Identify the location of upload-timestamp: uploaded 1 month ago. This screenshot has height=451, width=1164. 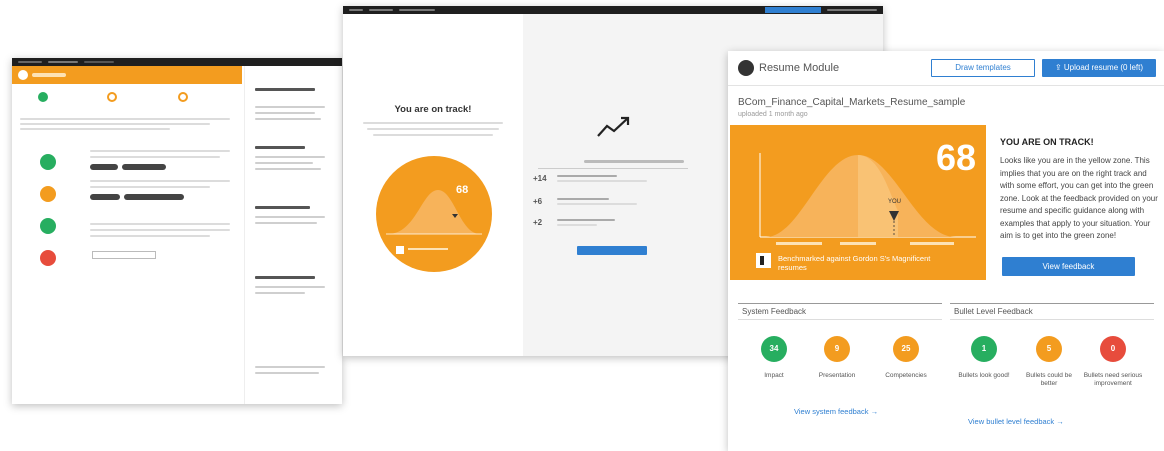
(773, 114).